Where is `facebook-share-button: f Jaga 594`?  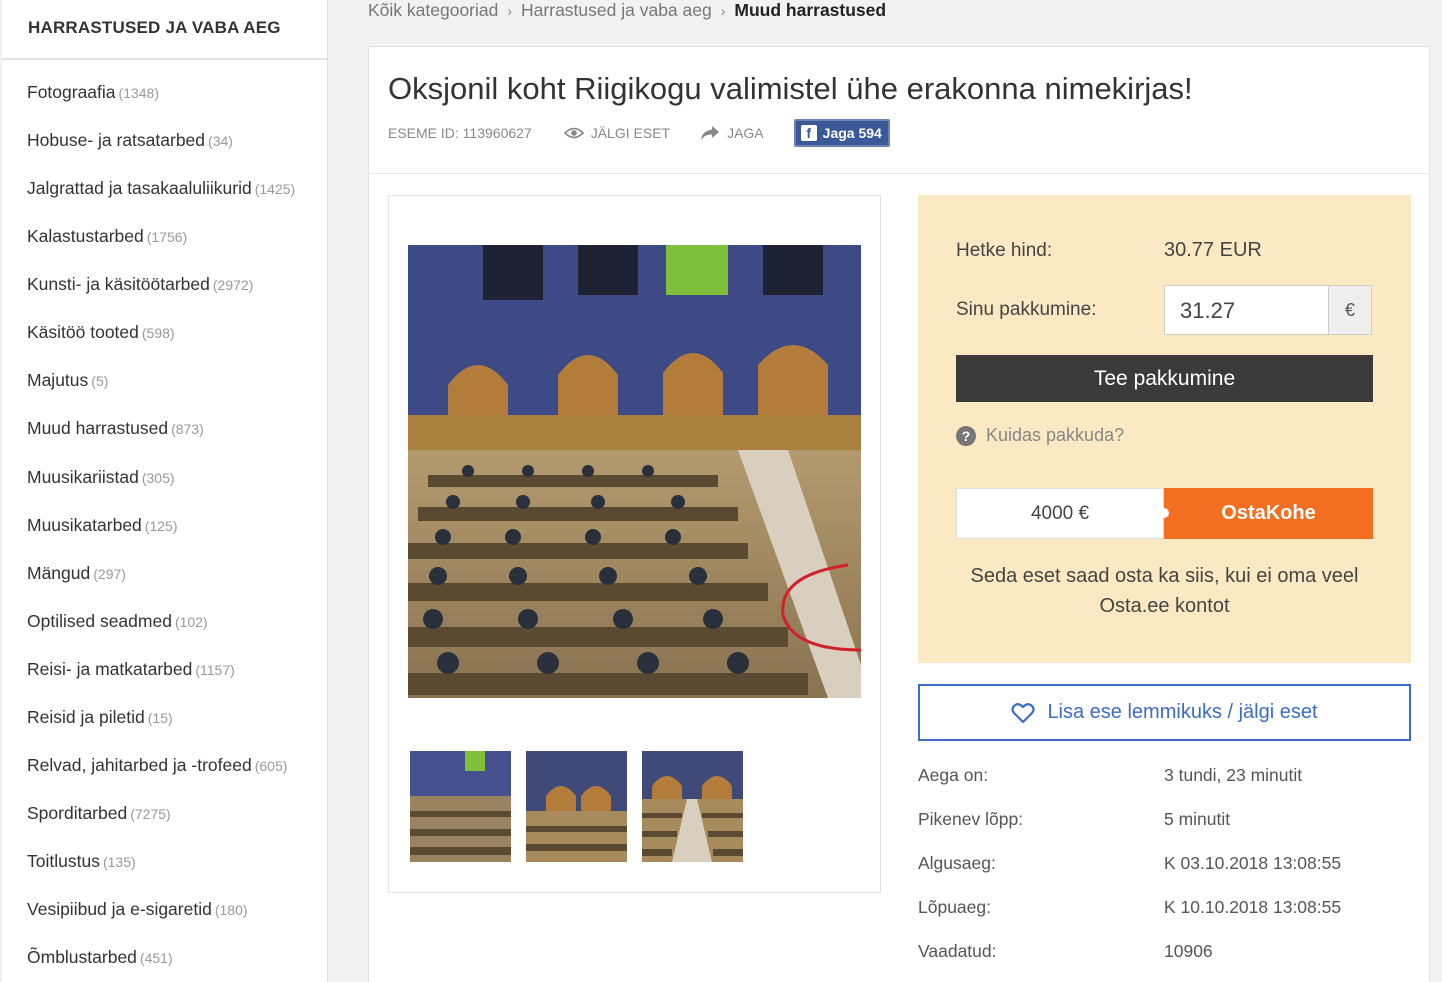
facebook-share-button: f Jaga 594 is located at coordinates (841, 133).